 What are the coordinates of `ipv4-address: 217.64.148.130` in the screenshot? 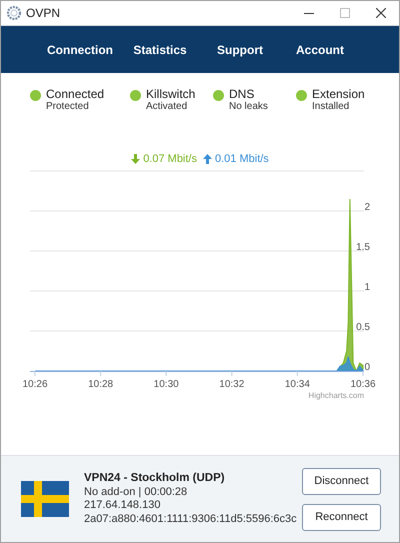 It's located at (123, 505).